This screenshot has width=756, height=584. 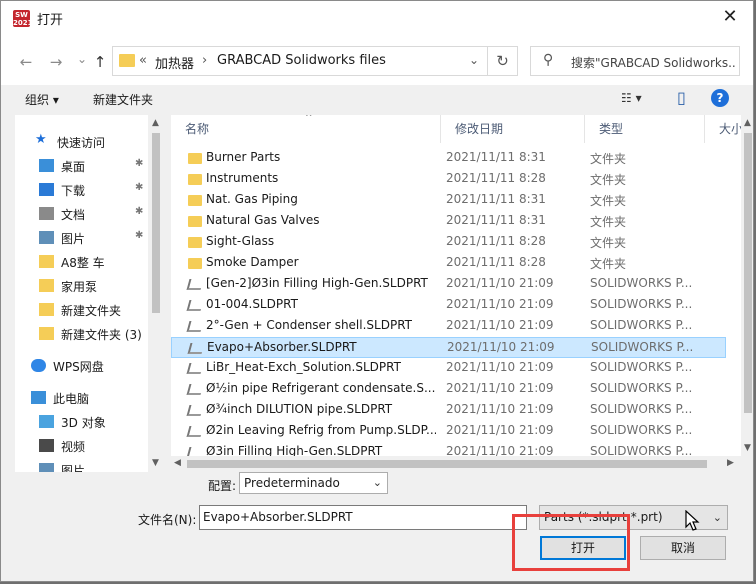 What do you see at coordinates (139, 187) in the screenshot?
I see `pin-icon: ✱` at bounding box center [139, 187].